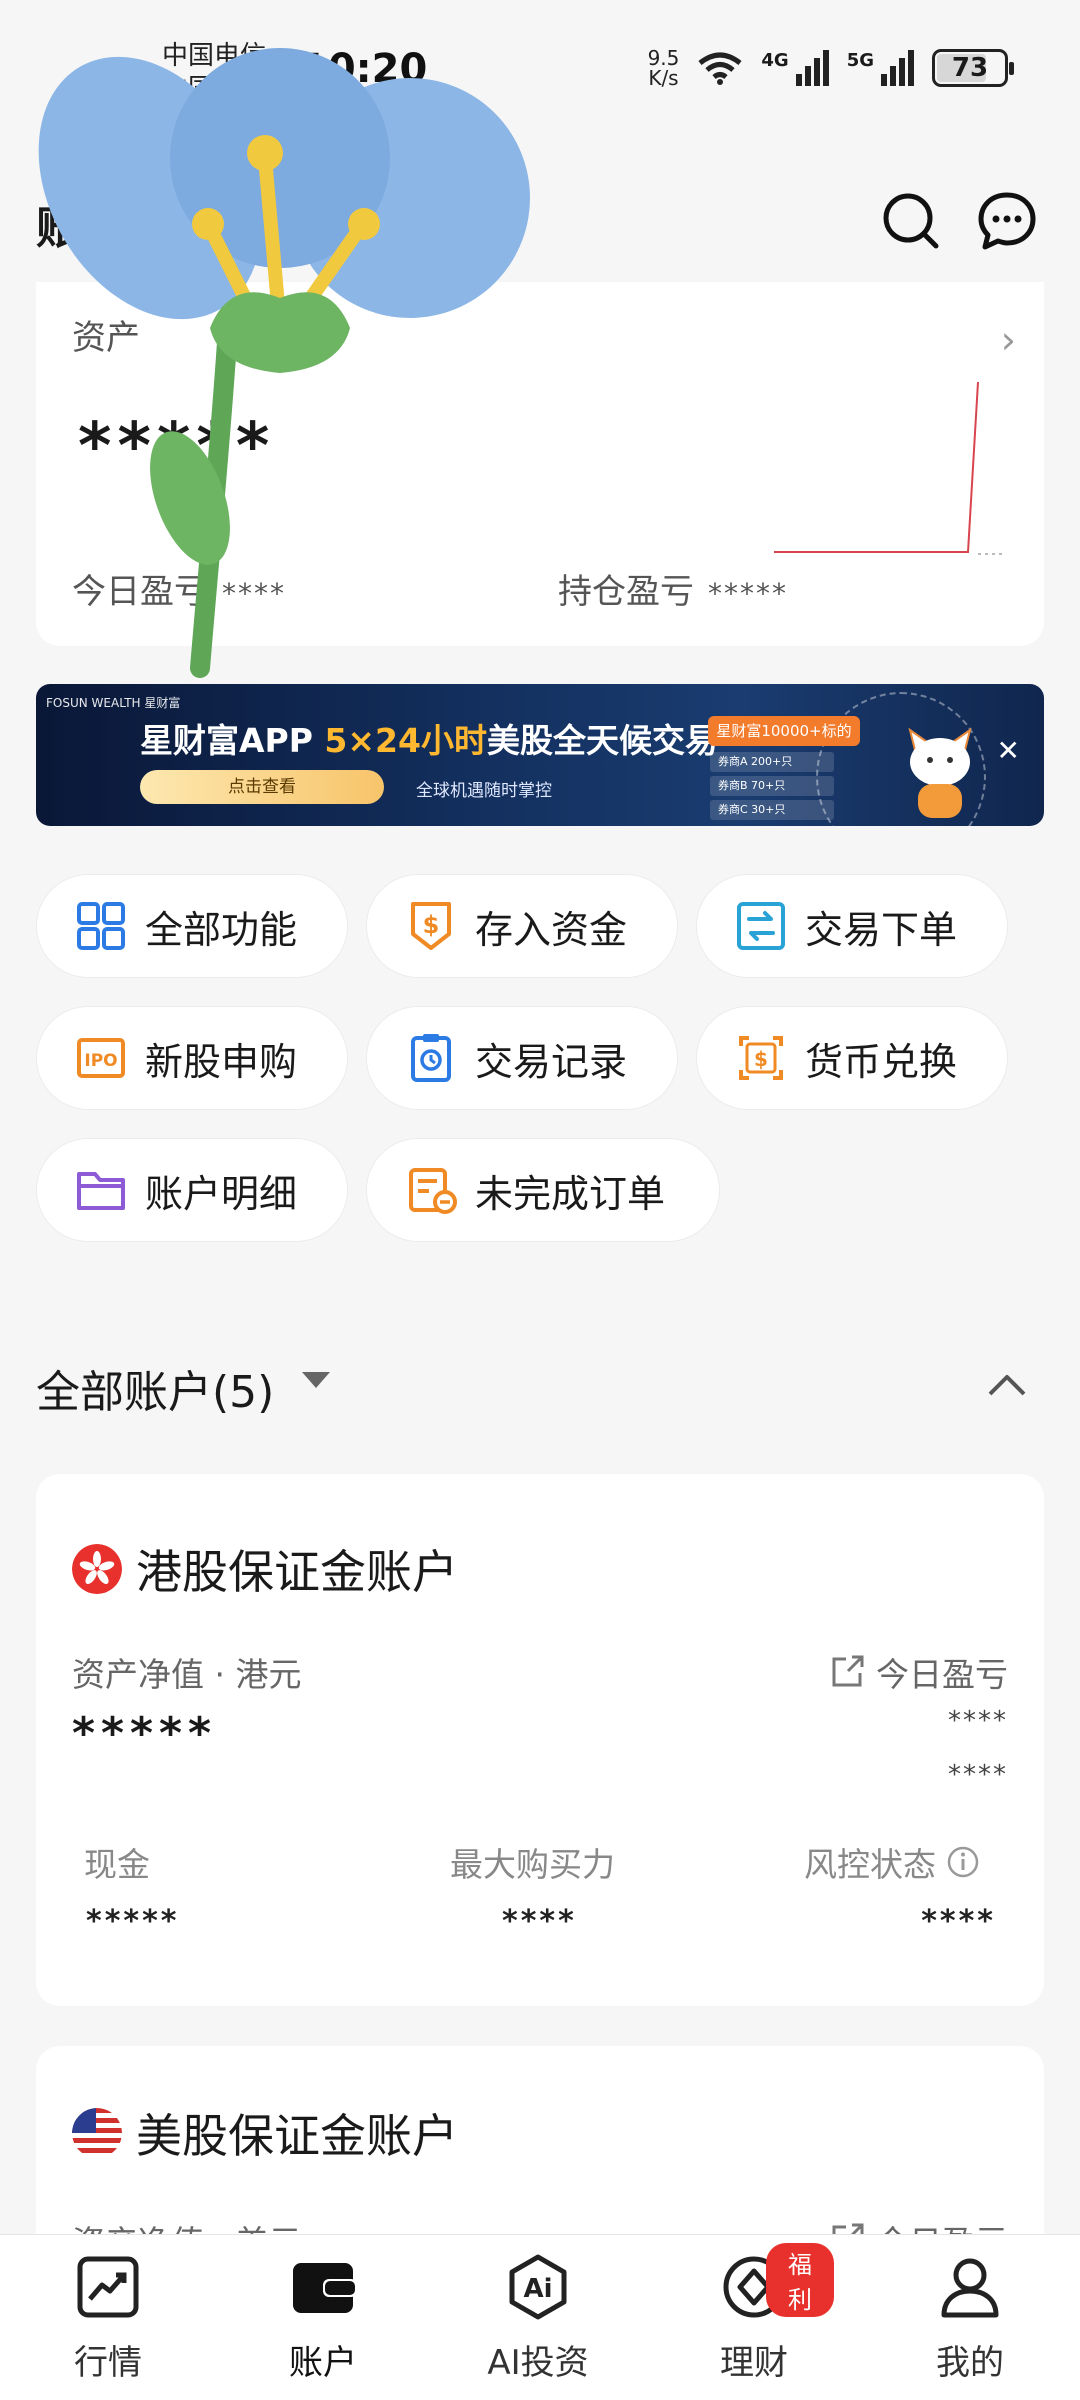  Describe the element at coordinates (364, 69) in the screenshot. I see `clock: 10:20` at that location.